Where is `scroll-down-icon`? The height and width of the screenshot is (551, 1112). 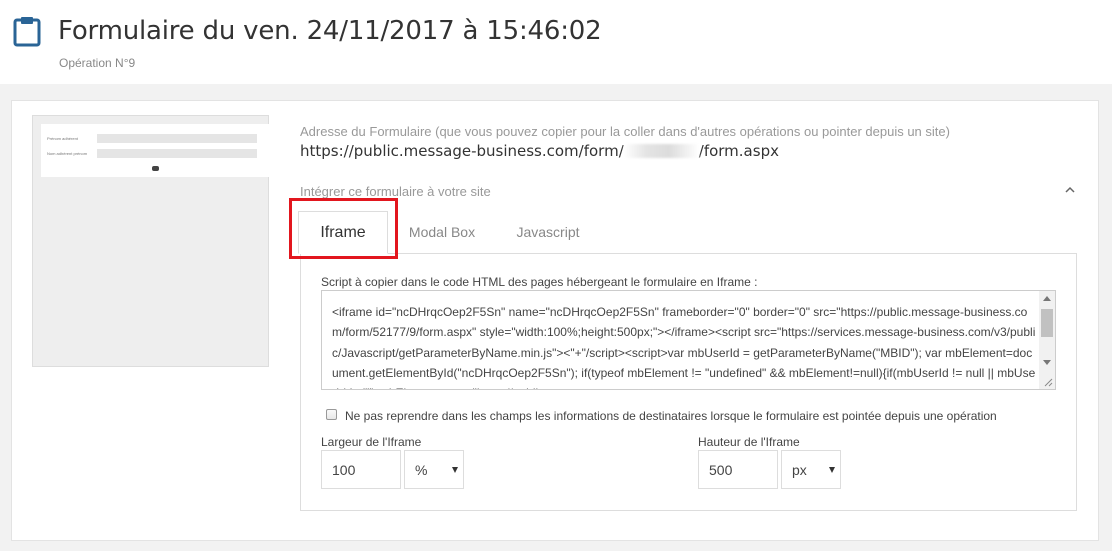
scroll-down-icon is located at coordinates (1047, 362).